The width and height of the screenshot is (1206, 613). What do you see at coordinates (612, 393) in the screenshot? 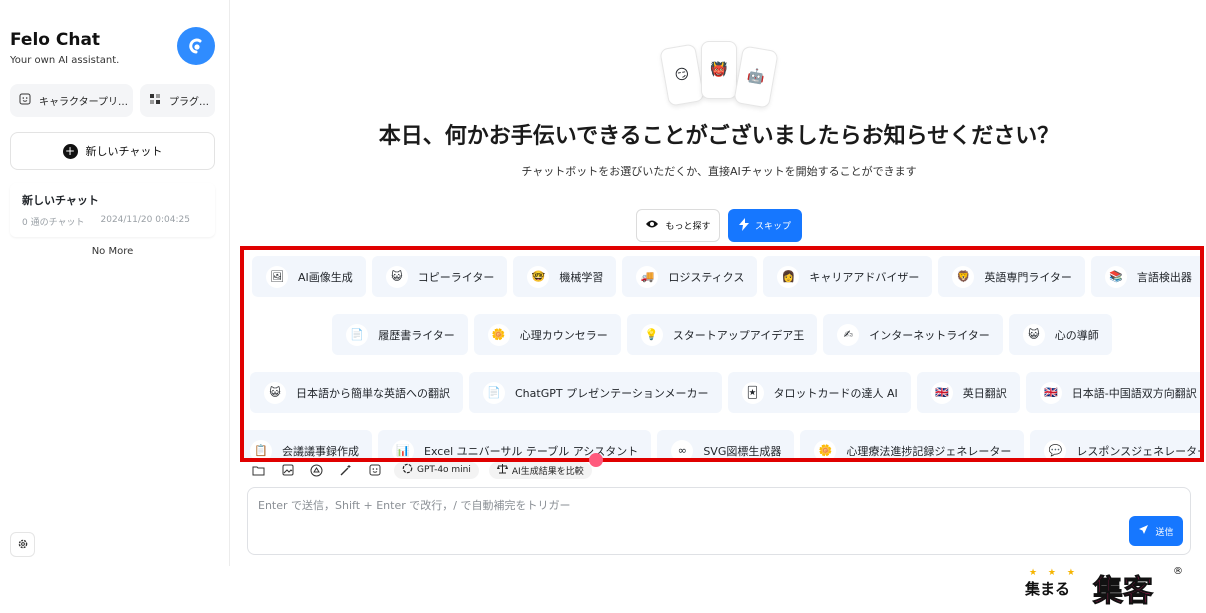
I see `chatbot-label: ChatGPT プレゼンテーションメーカー` at bounding box center [612, 393].